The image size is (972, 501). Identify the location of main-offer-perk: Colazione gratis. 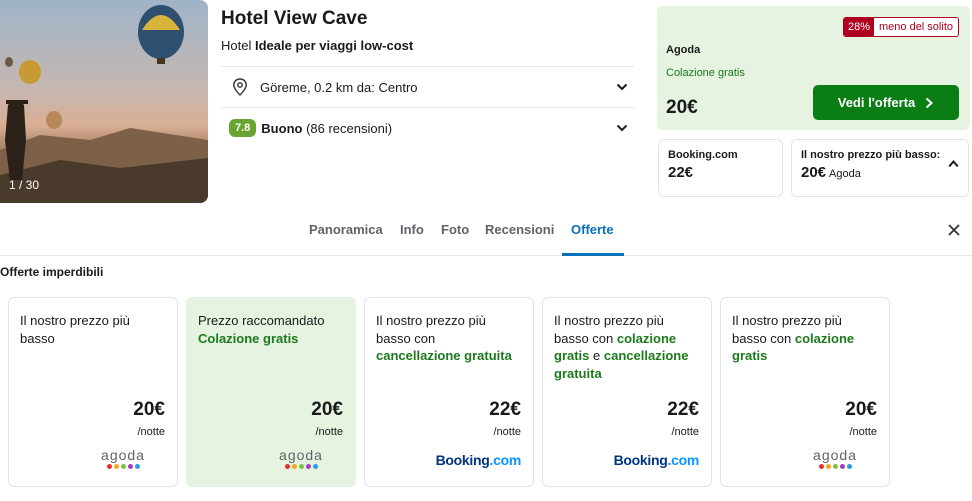
(705, 73).